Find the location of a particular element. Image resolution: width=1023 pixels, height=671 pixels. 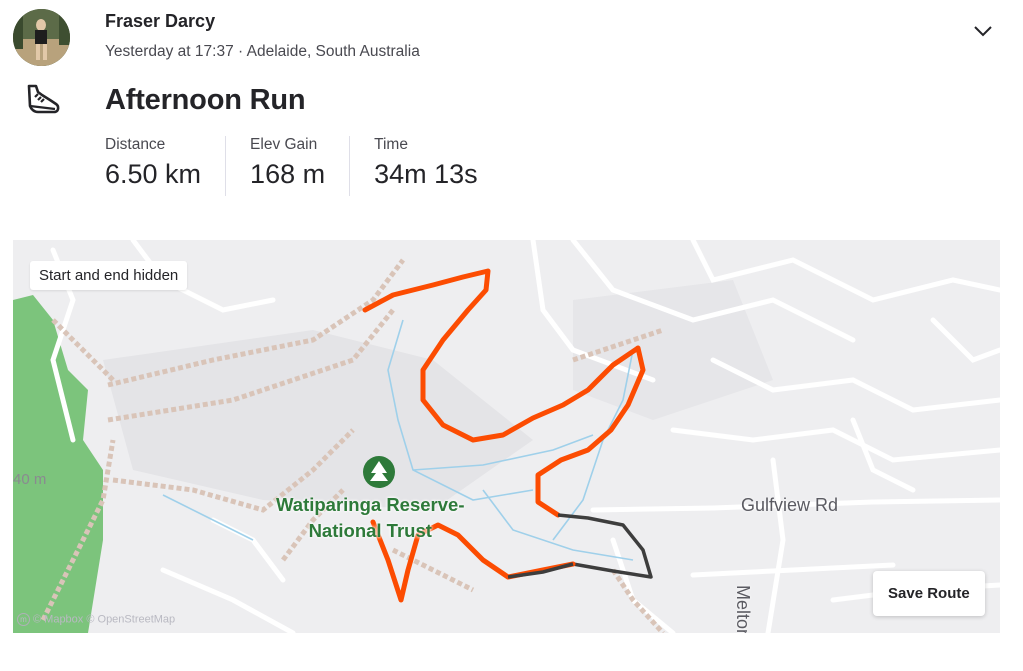

road-label-melton: Melton is located at coordinates (743, 609).